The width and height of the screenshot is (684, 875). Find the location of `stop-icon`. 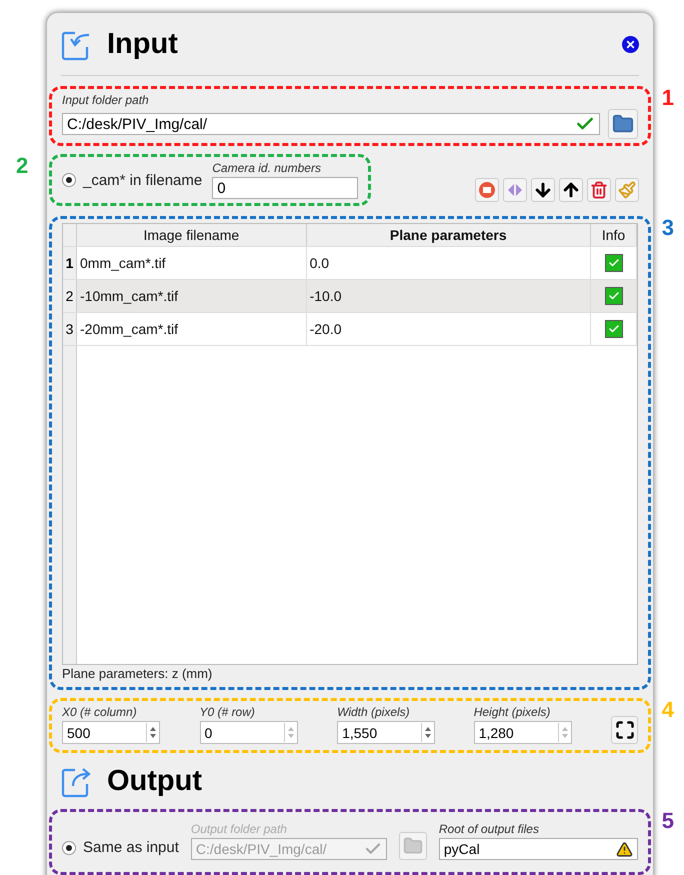

stop-icon is located at coordinates (487, 190).